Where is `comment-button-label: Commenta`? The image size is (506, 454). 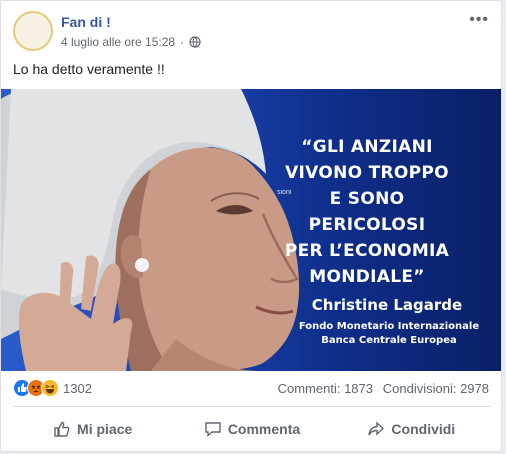 comment-button-label: Commenta is located at coordinates (264, 429).